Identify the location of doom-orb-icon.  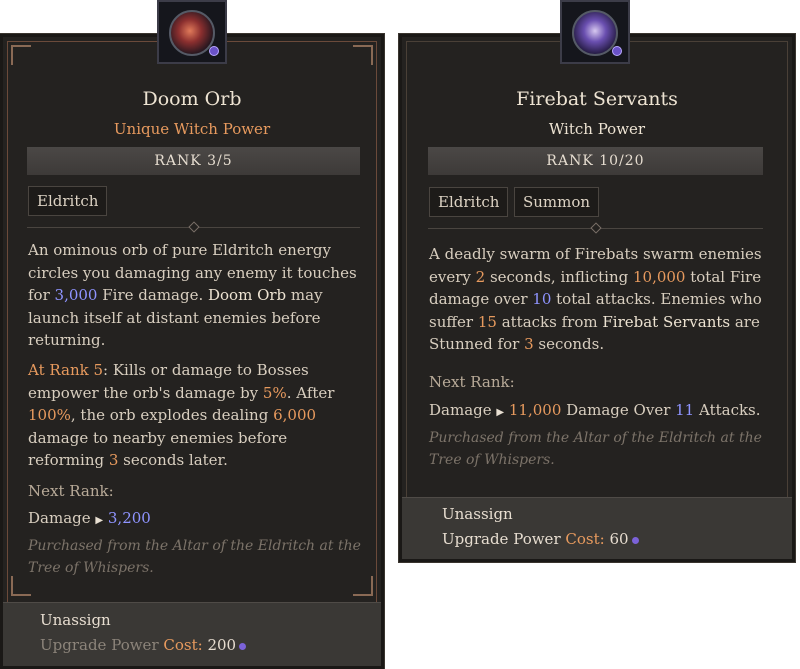
(192, 32).